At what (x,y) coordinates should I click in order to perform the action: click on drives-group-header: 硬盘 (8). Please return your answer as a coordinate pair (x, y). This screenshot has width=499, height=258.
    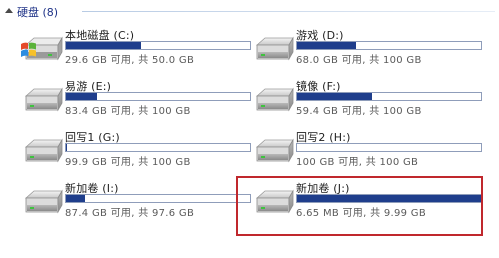
    Looking at the image, I should click on (249, 12).